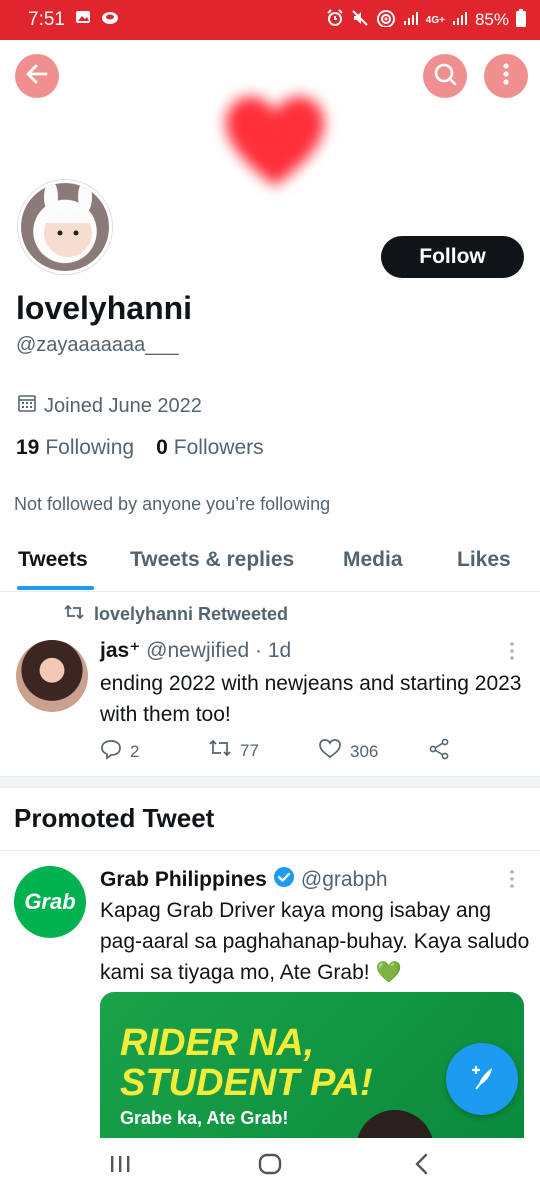 The height and width of the screenshot is (1200, 540). Describe the element at coordinates (140, 448) in the screenshot. I see `follow-stats: 19 Following 0 Followers` at that location.